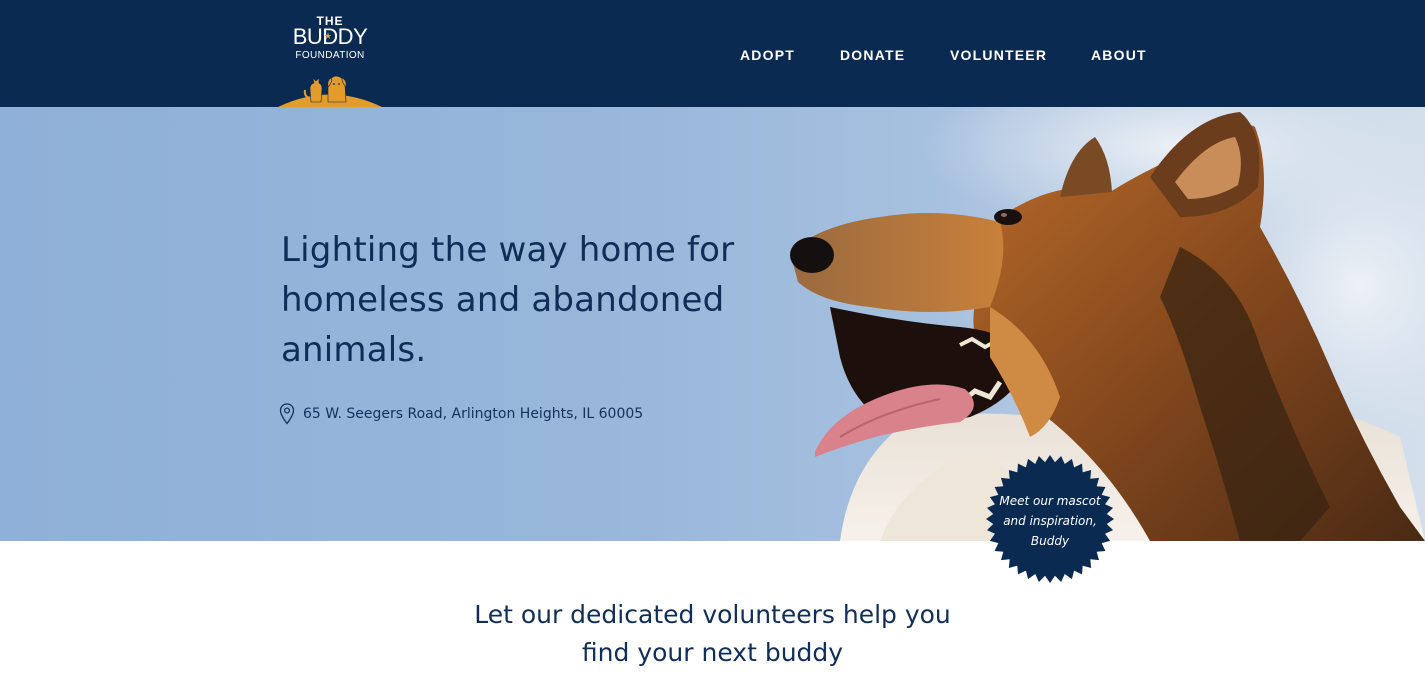  I want to click on nav-donate-link: DONATE, so click(872, 55).